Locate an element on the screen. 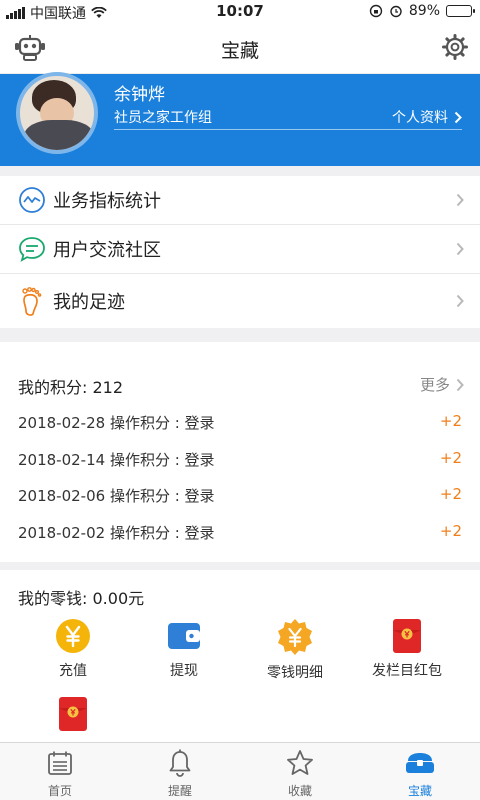 This screenshot has height=800, width=480. bottom-tab-bar: 首页 提醒 收藏 宝藏 is located at coordinates (240, 771).